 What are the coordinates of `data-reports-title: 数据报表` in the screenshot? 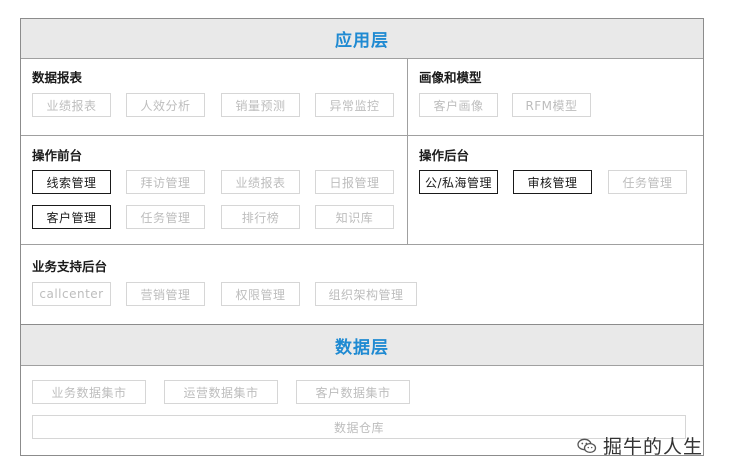 It's located at (57, 77).